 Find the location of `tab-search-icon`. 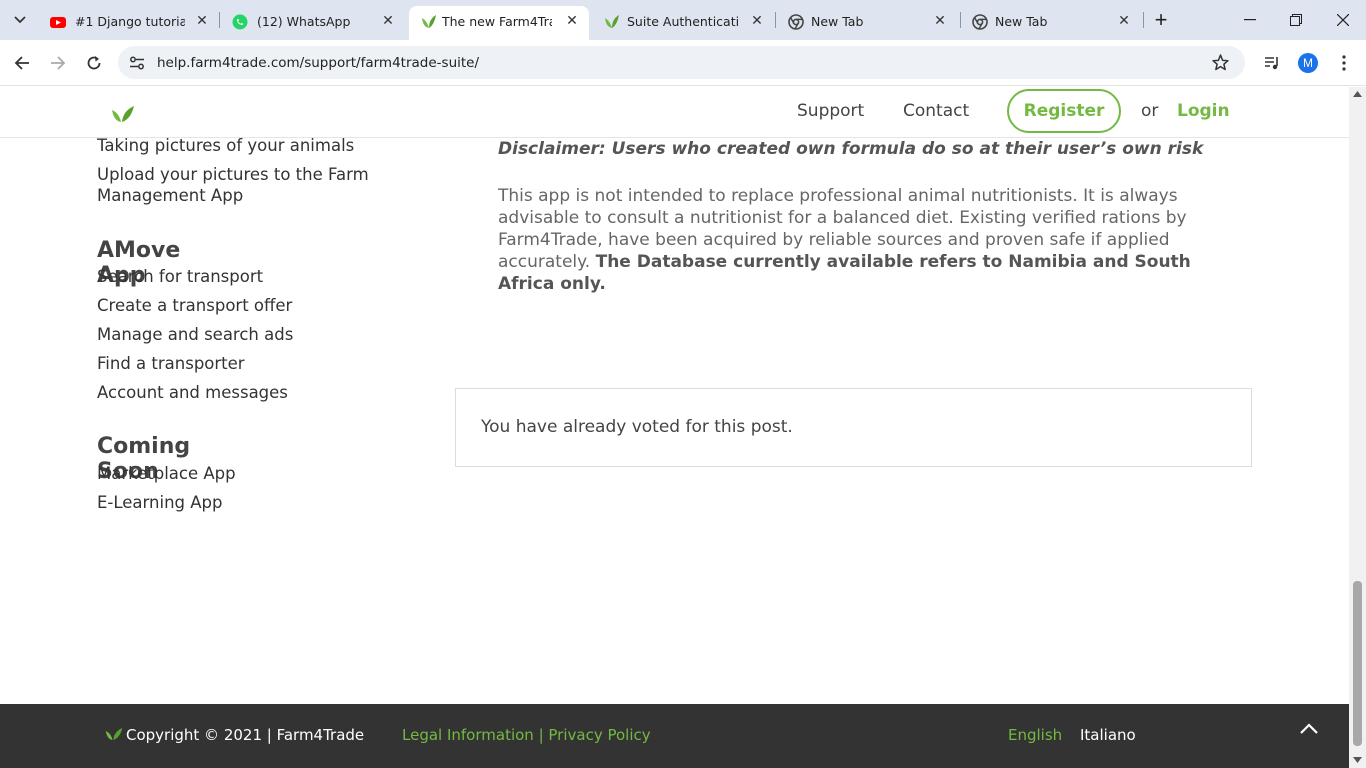

tab-search-icon is located at coordinates (20, 20).